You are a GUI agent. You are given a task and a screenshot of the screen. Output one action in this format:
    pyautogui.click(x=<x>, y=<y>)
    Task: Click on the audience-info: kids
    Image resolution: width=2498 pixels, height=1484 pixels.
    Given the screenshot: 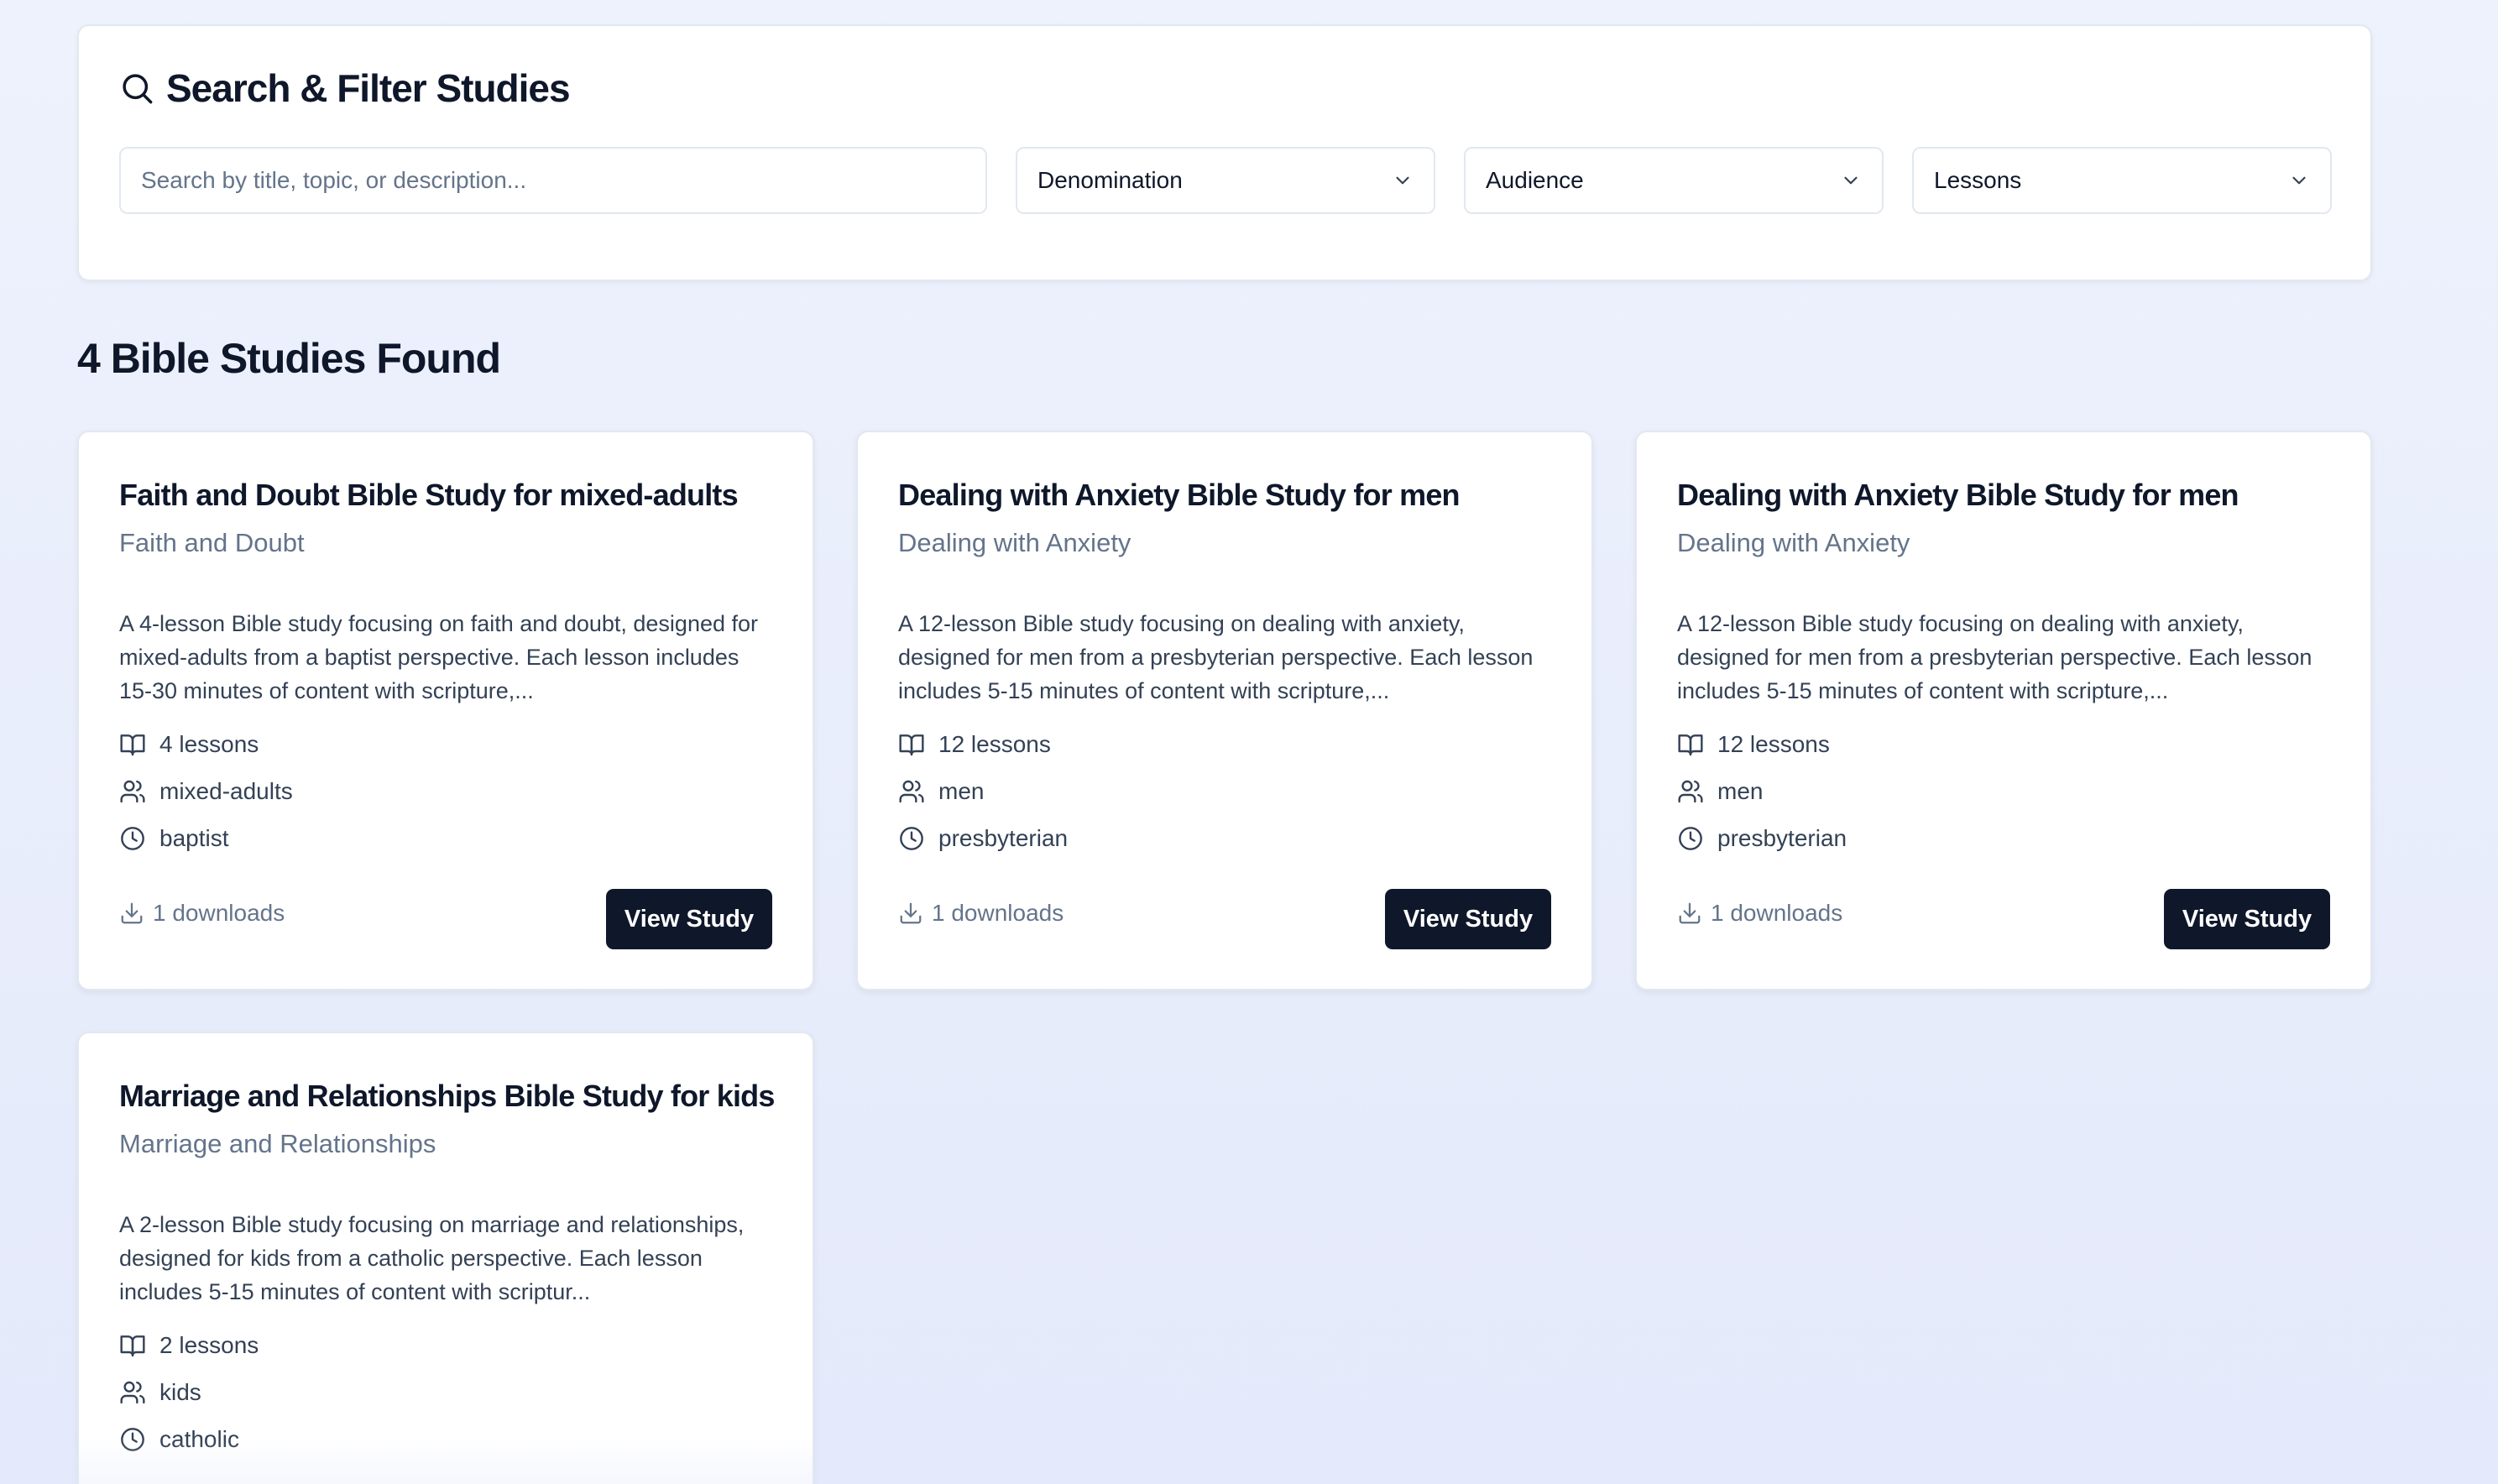 What is the action you would take?
    pyautogui.click(x=160, y=1392)
    